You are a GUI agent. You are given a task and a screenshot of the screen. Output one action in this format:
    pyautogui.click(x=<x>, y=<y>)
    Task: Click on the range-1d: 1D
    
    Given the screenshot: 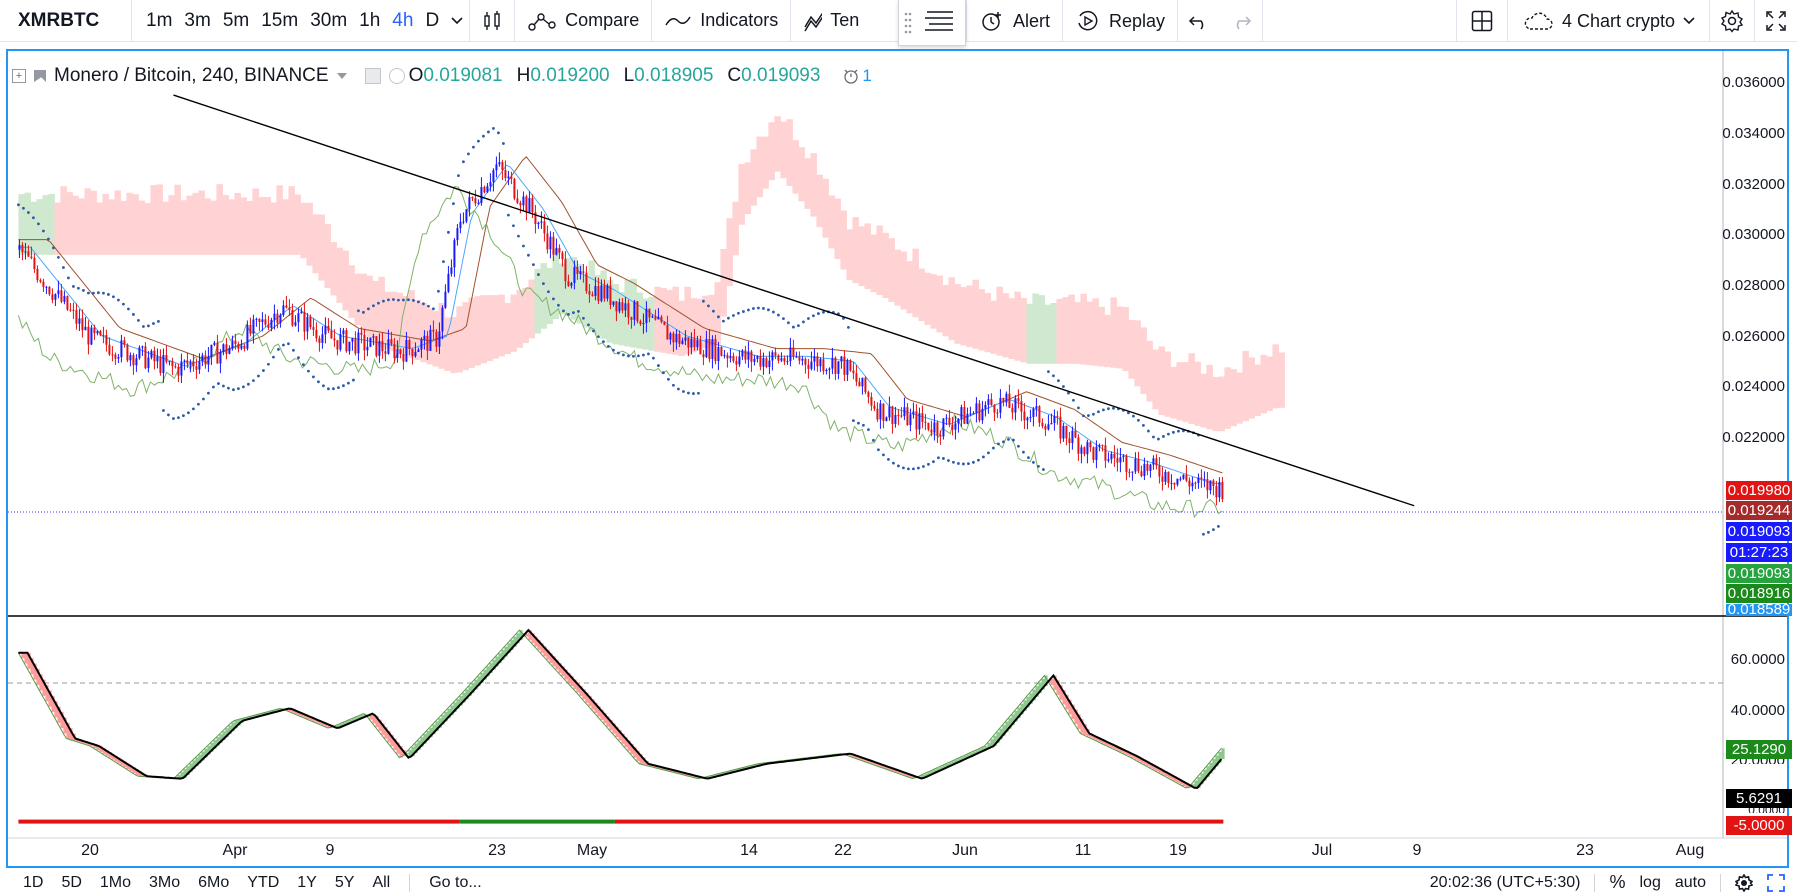 What is the action you would take?
    pyautogui.click(x=33, y=883)
    